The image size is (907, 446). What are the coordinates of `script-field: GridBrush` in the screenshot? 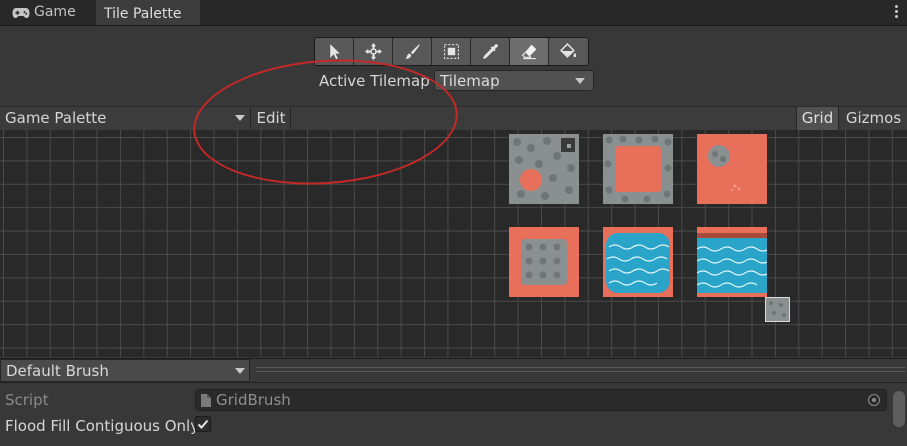 It's located at (541, 400).